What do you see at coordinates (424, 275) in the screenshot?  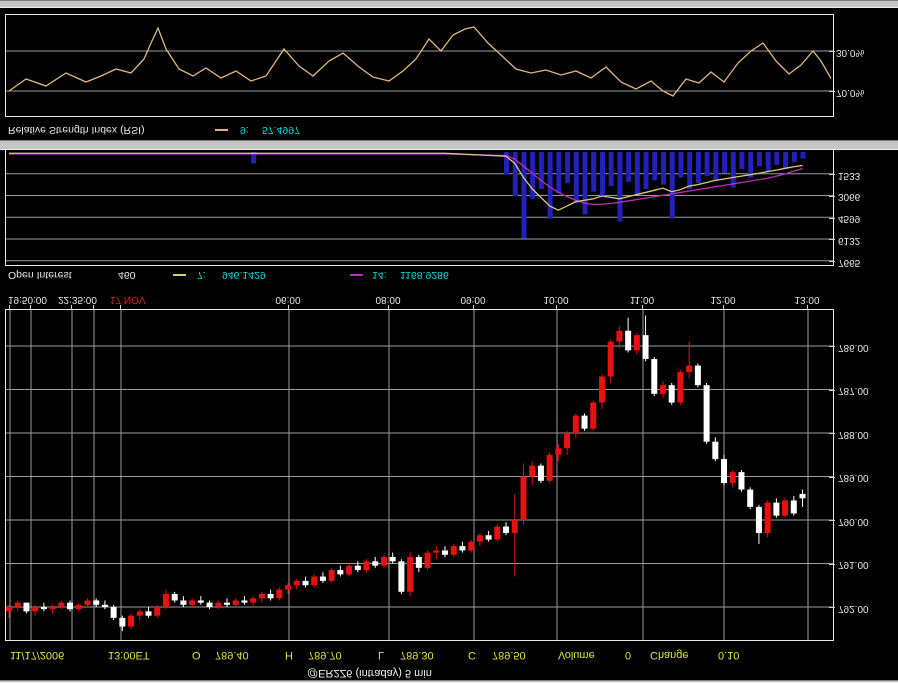 I see `oi-ma14-value: 1168.9286` at bounding box center [424, 275].